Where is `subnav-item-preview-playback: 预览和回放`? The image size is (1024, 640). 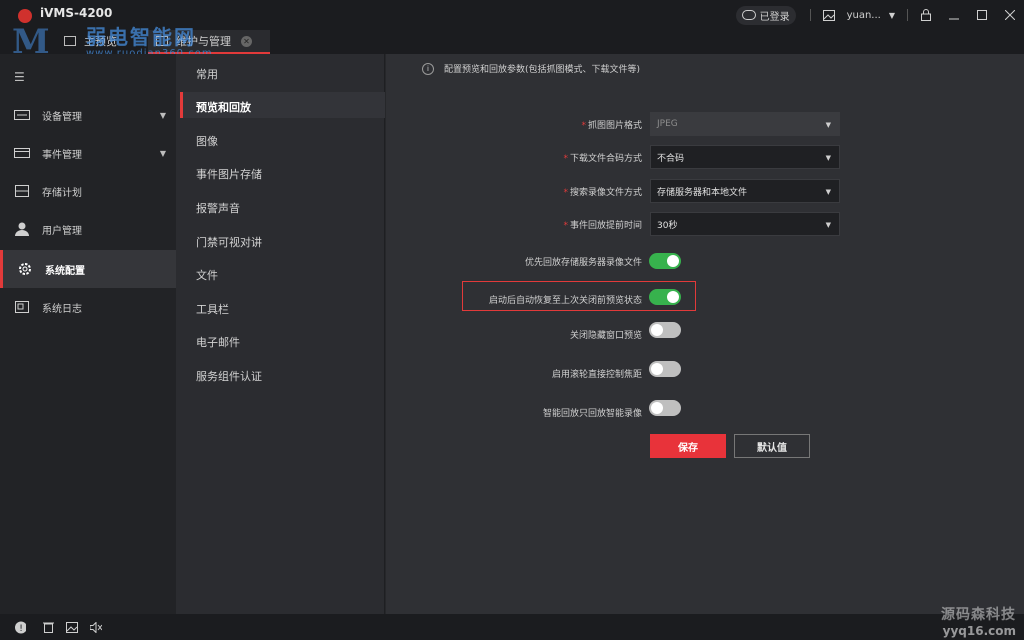 subnav-item-preview-playback: 预览和回放 is located at coordinates (223, 107).